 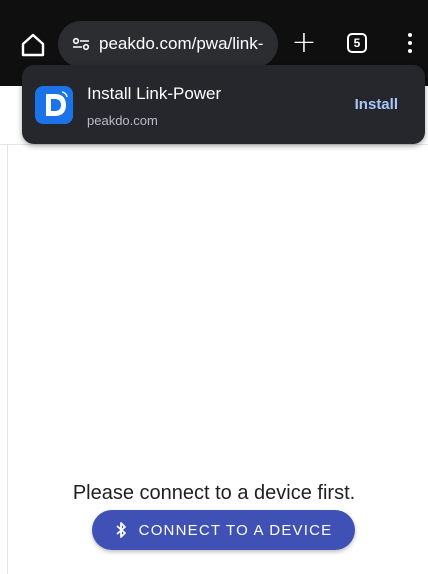 I want to click on address-bar: peakdo.com/pwa/link-, so click(x=168, y=44).